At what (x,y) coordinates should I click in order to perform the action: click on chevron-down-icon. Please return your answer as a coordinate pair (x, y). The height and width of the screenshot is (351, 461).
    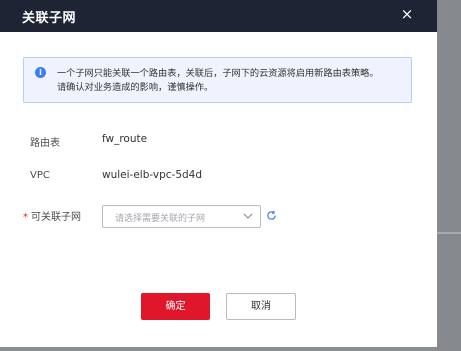
    Looking at the image, I should click on (248, 216).